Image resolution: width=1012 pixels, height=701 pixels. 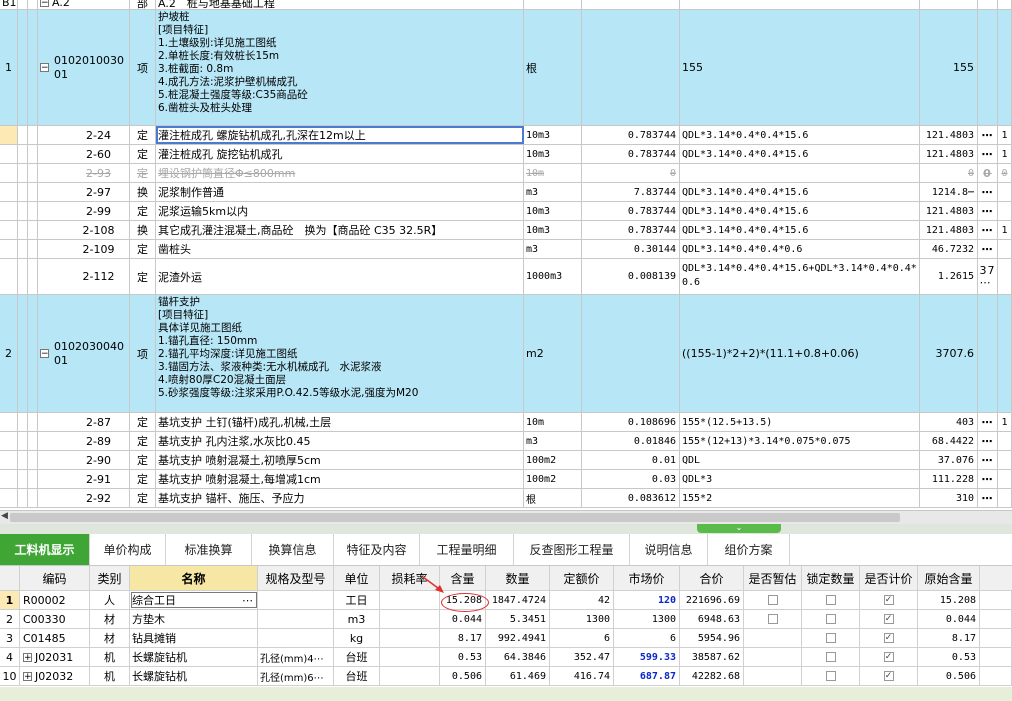 What do you see at coordinates (84, 173) in the screenshot?
I see `quota-code: 2-93` at bounding box center [84, 173].